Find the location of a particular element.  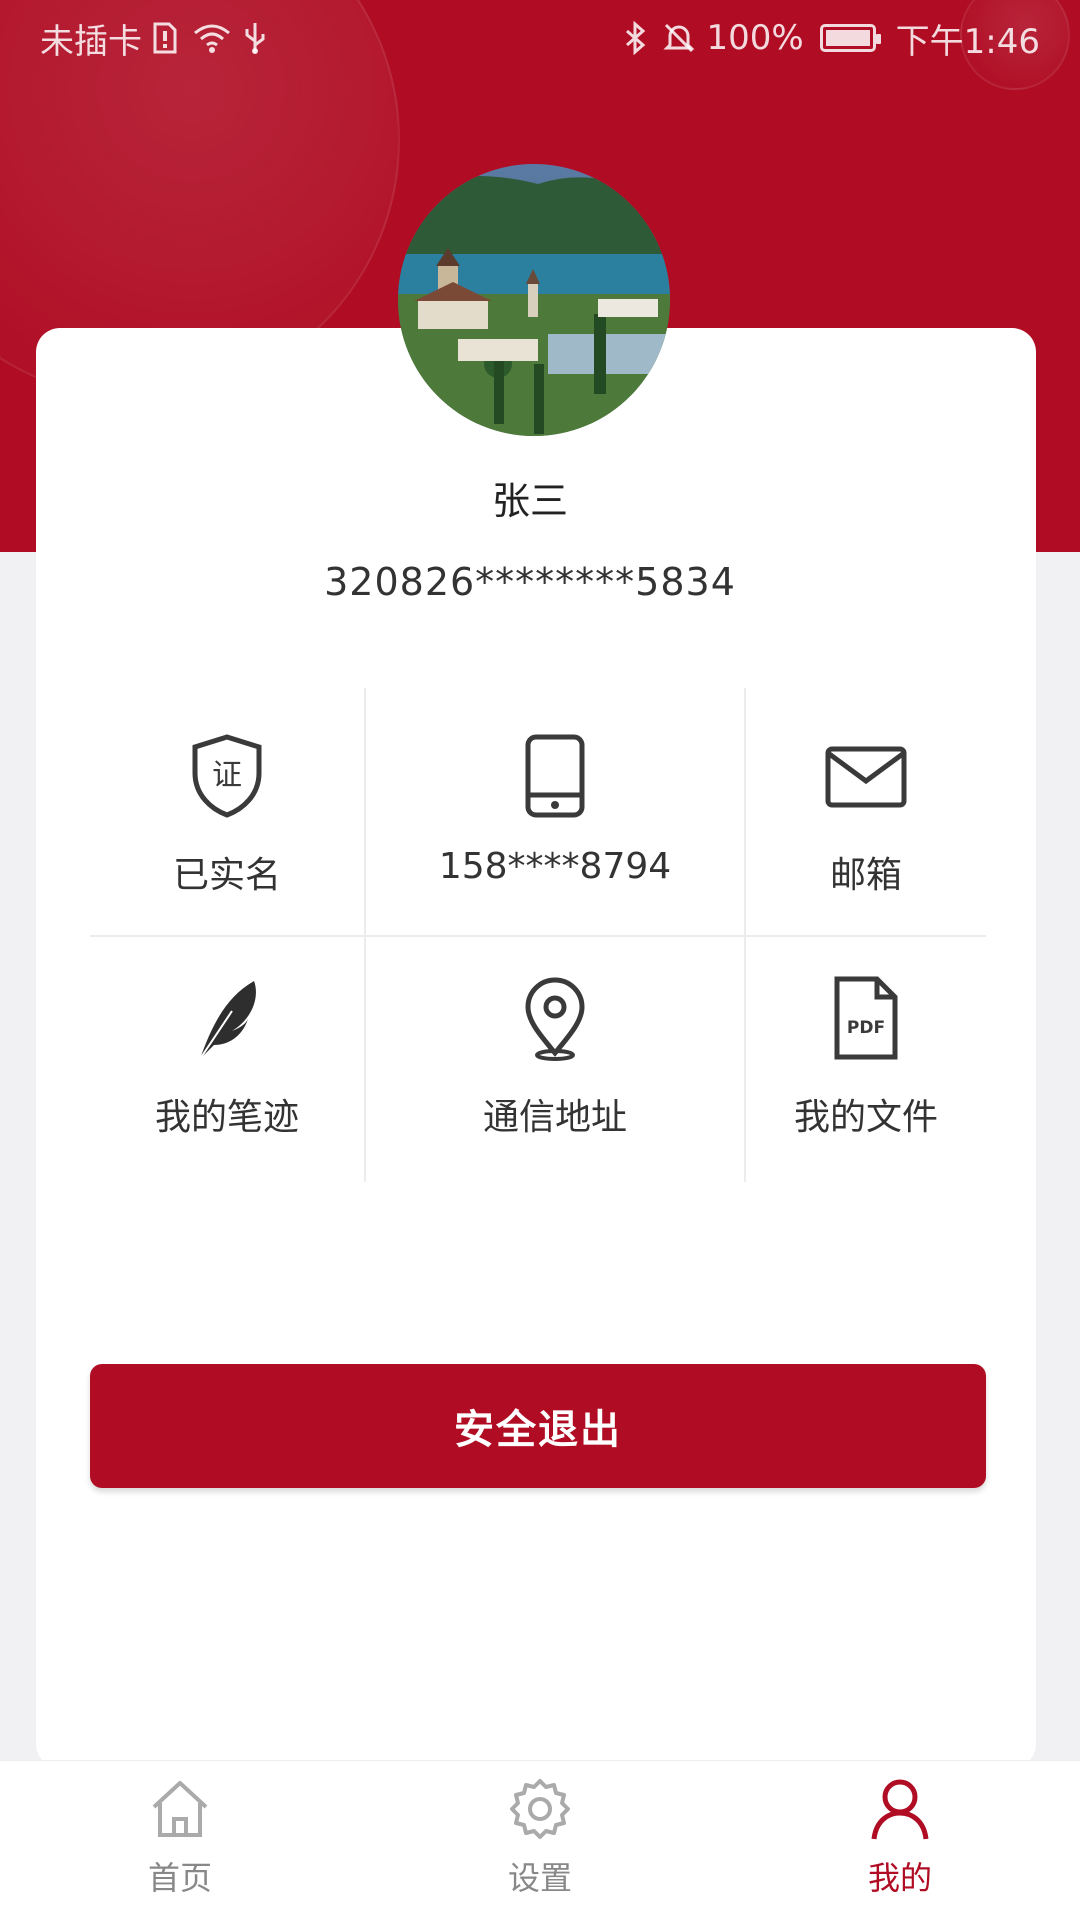

bottom-tab-bar: 首页 设置 我的 is located at coordinates (540, 1840).